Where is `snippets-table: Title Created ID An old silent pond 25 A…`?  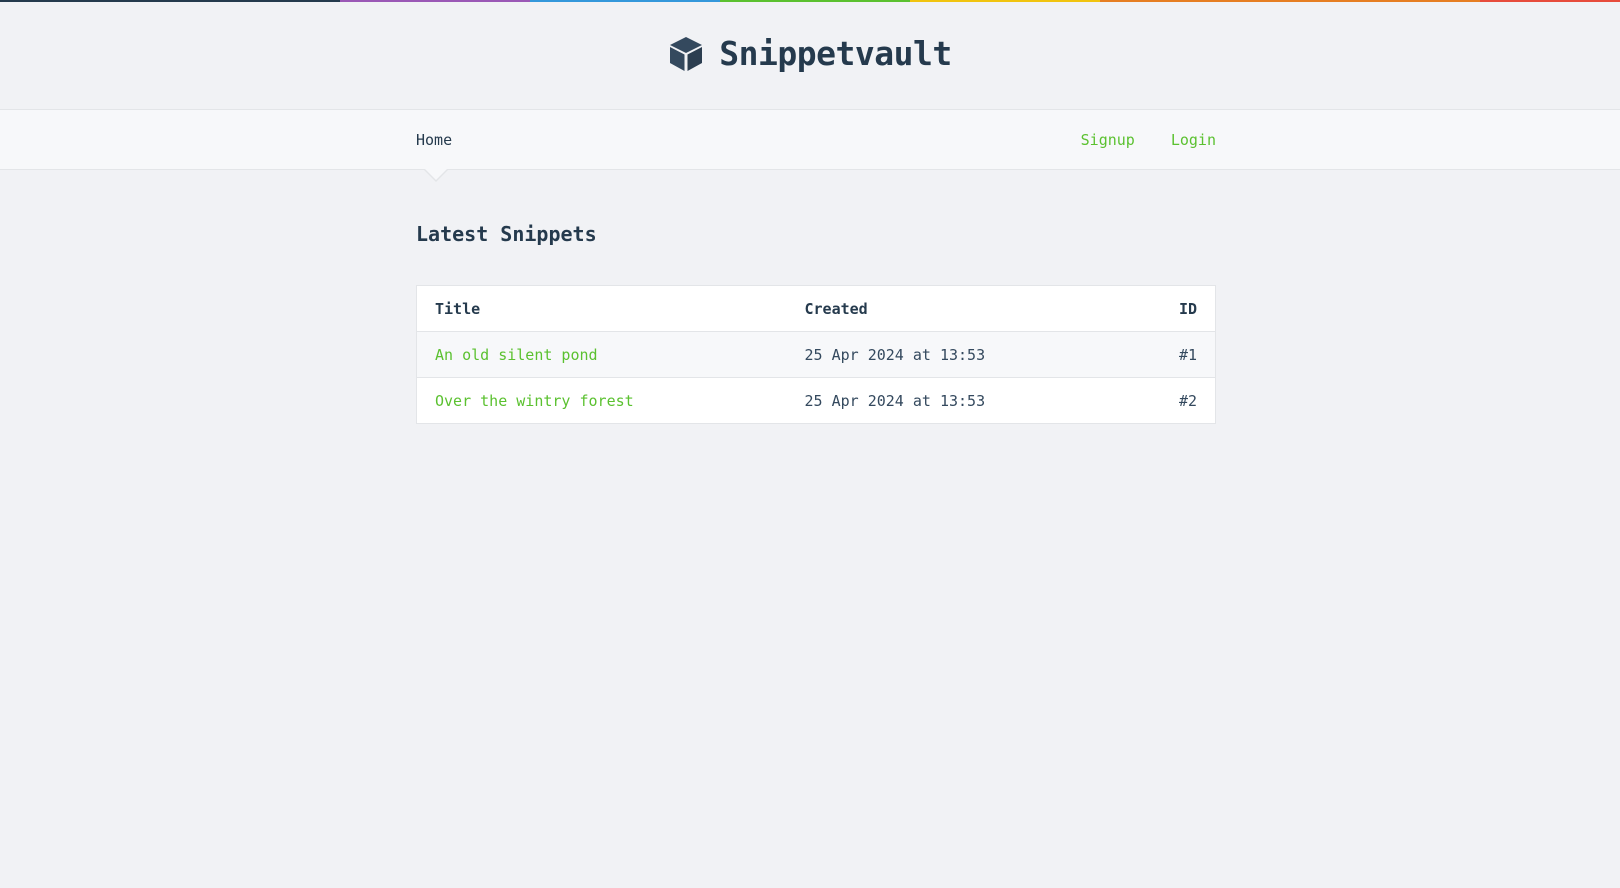
snippets-table: Title Created ID An old silent pond 25 A… is located at coordinates (816, 354).